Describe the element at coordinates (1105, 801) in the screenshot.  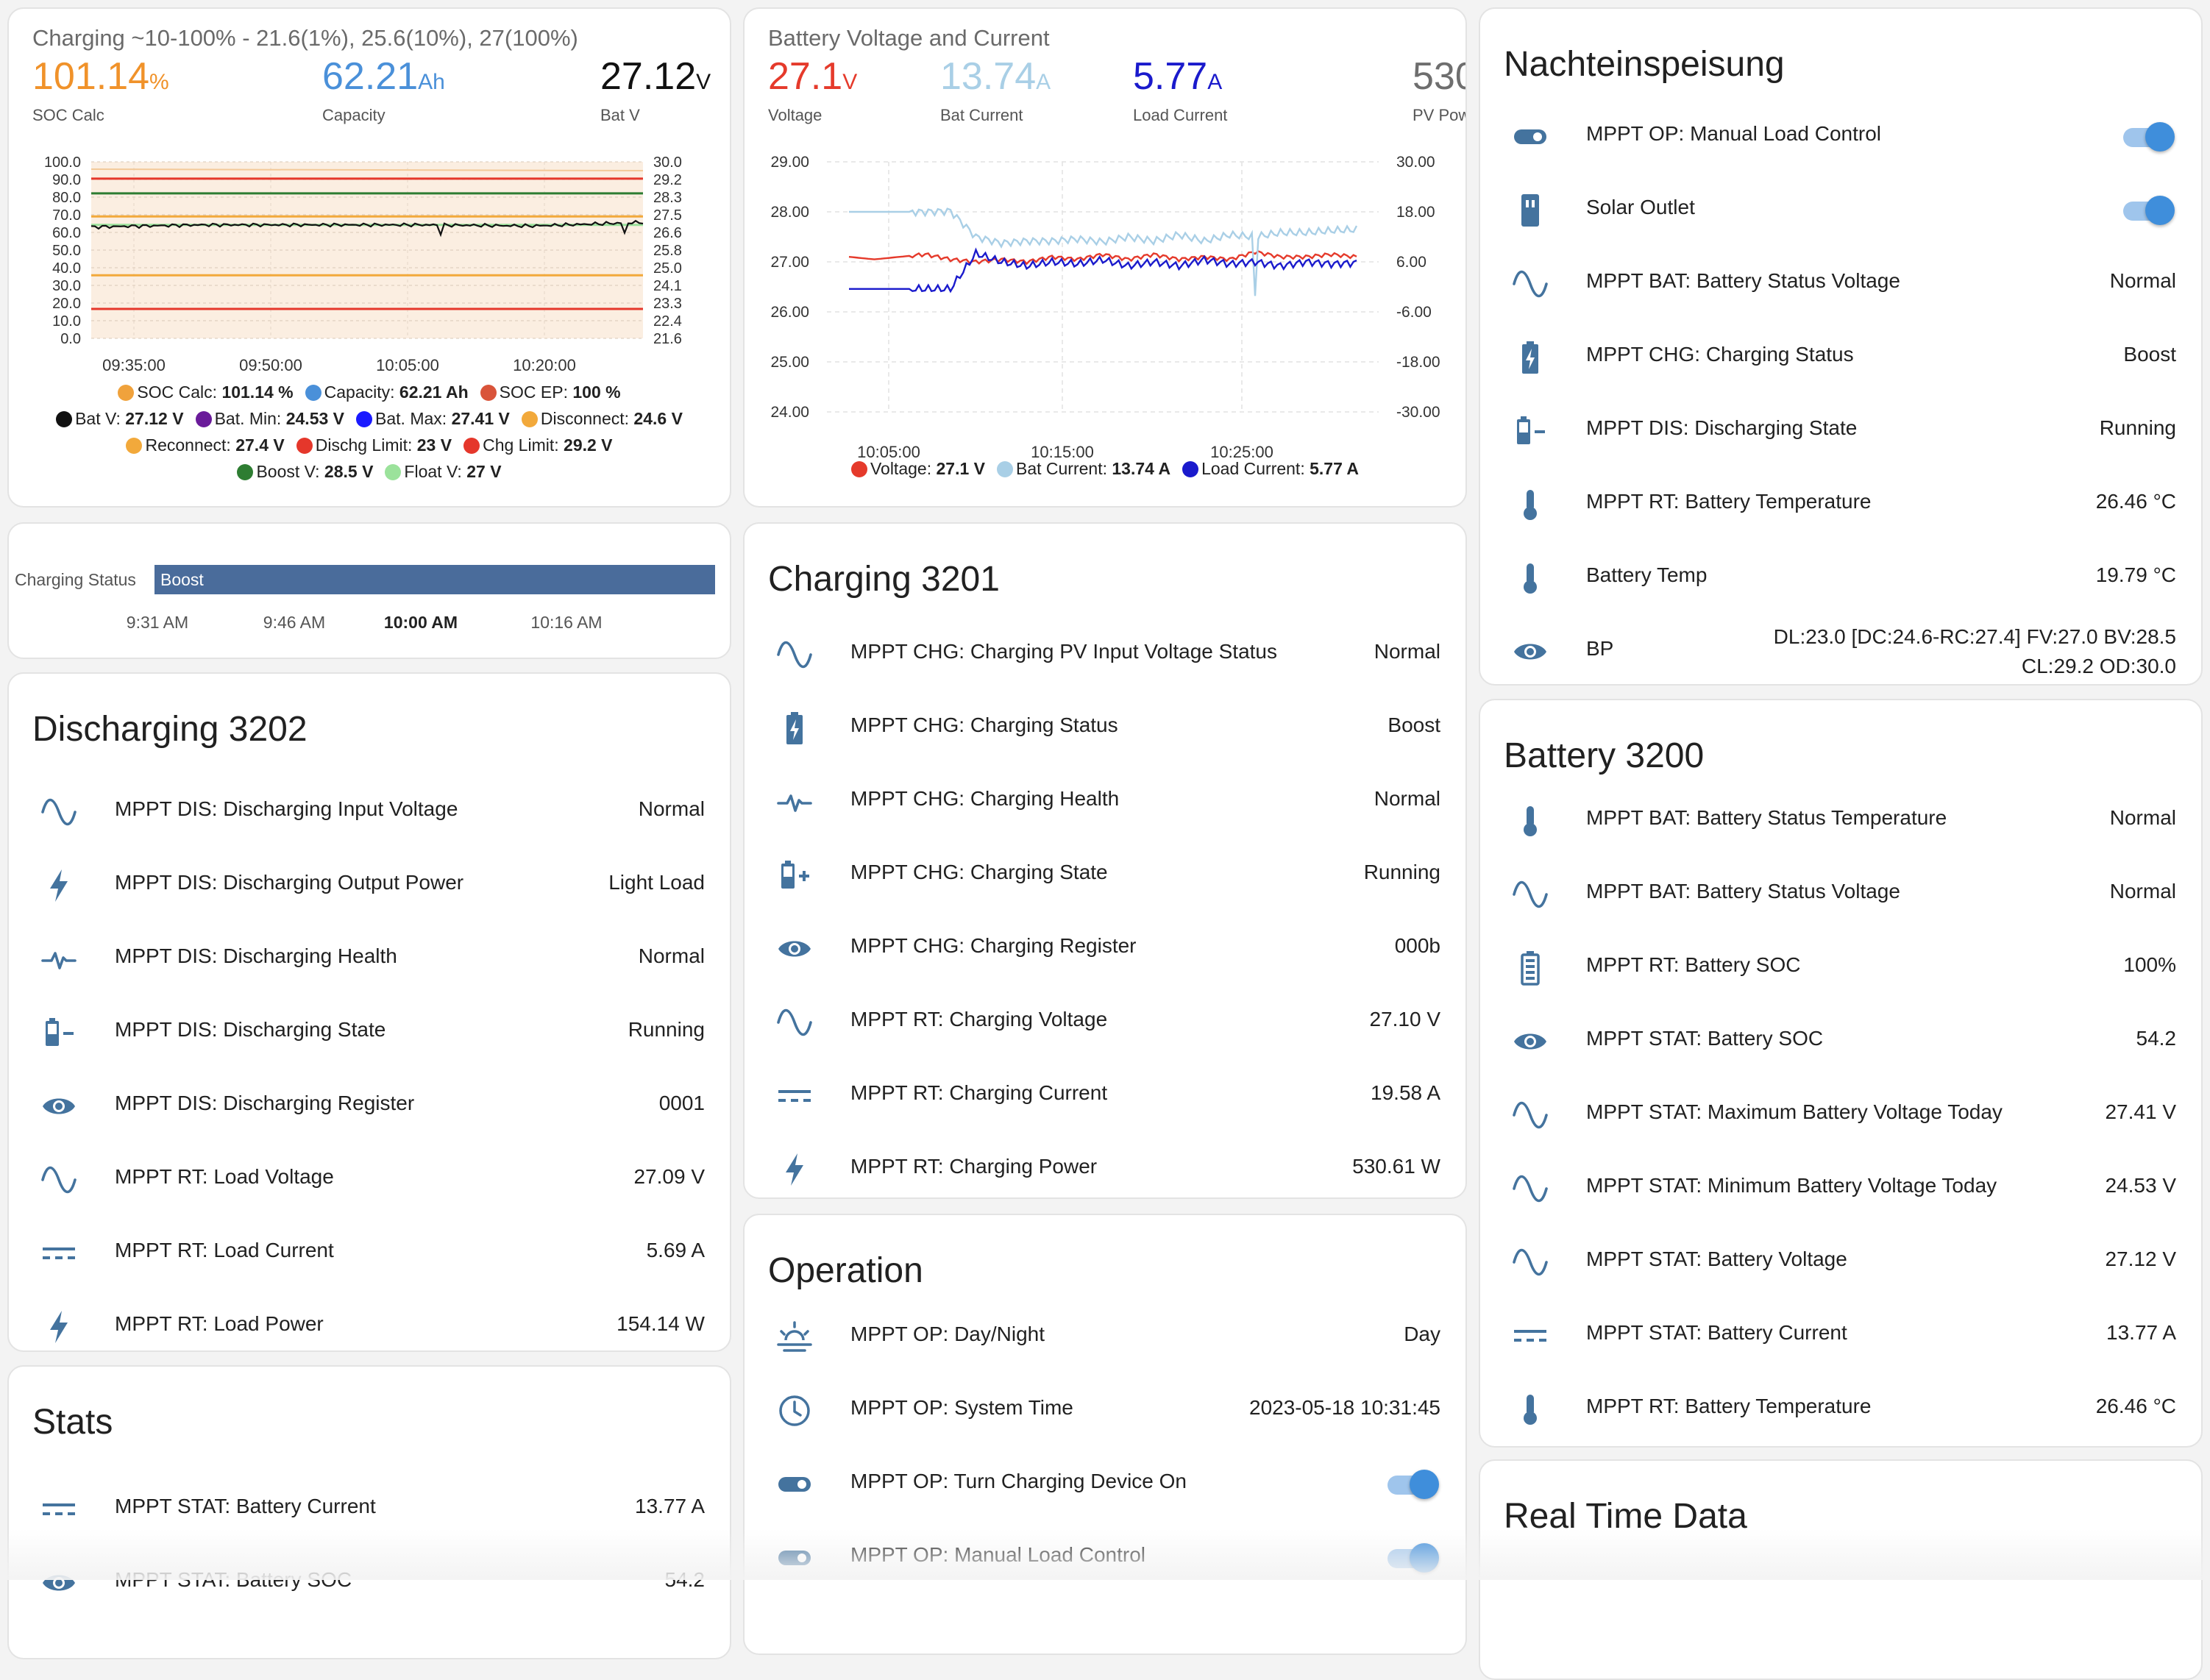
I see `entity-row: MPPT CHG: Charging Health Normal` at that location.